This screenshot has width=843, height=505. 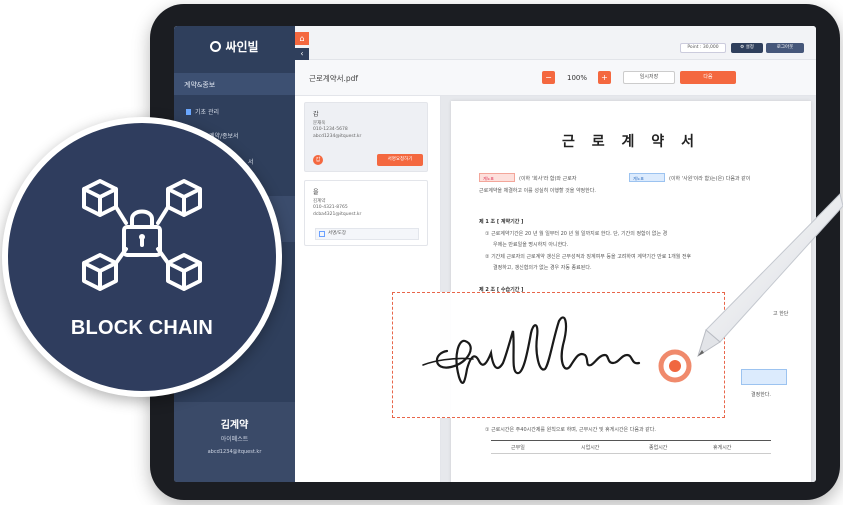 What do you see at coordinates (658, 448) in the screenshot?
I see `table-header: 종업시간` at bounding box center [658, 448].